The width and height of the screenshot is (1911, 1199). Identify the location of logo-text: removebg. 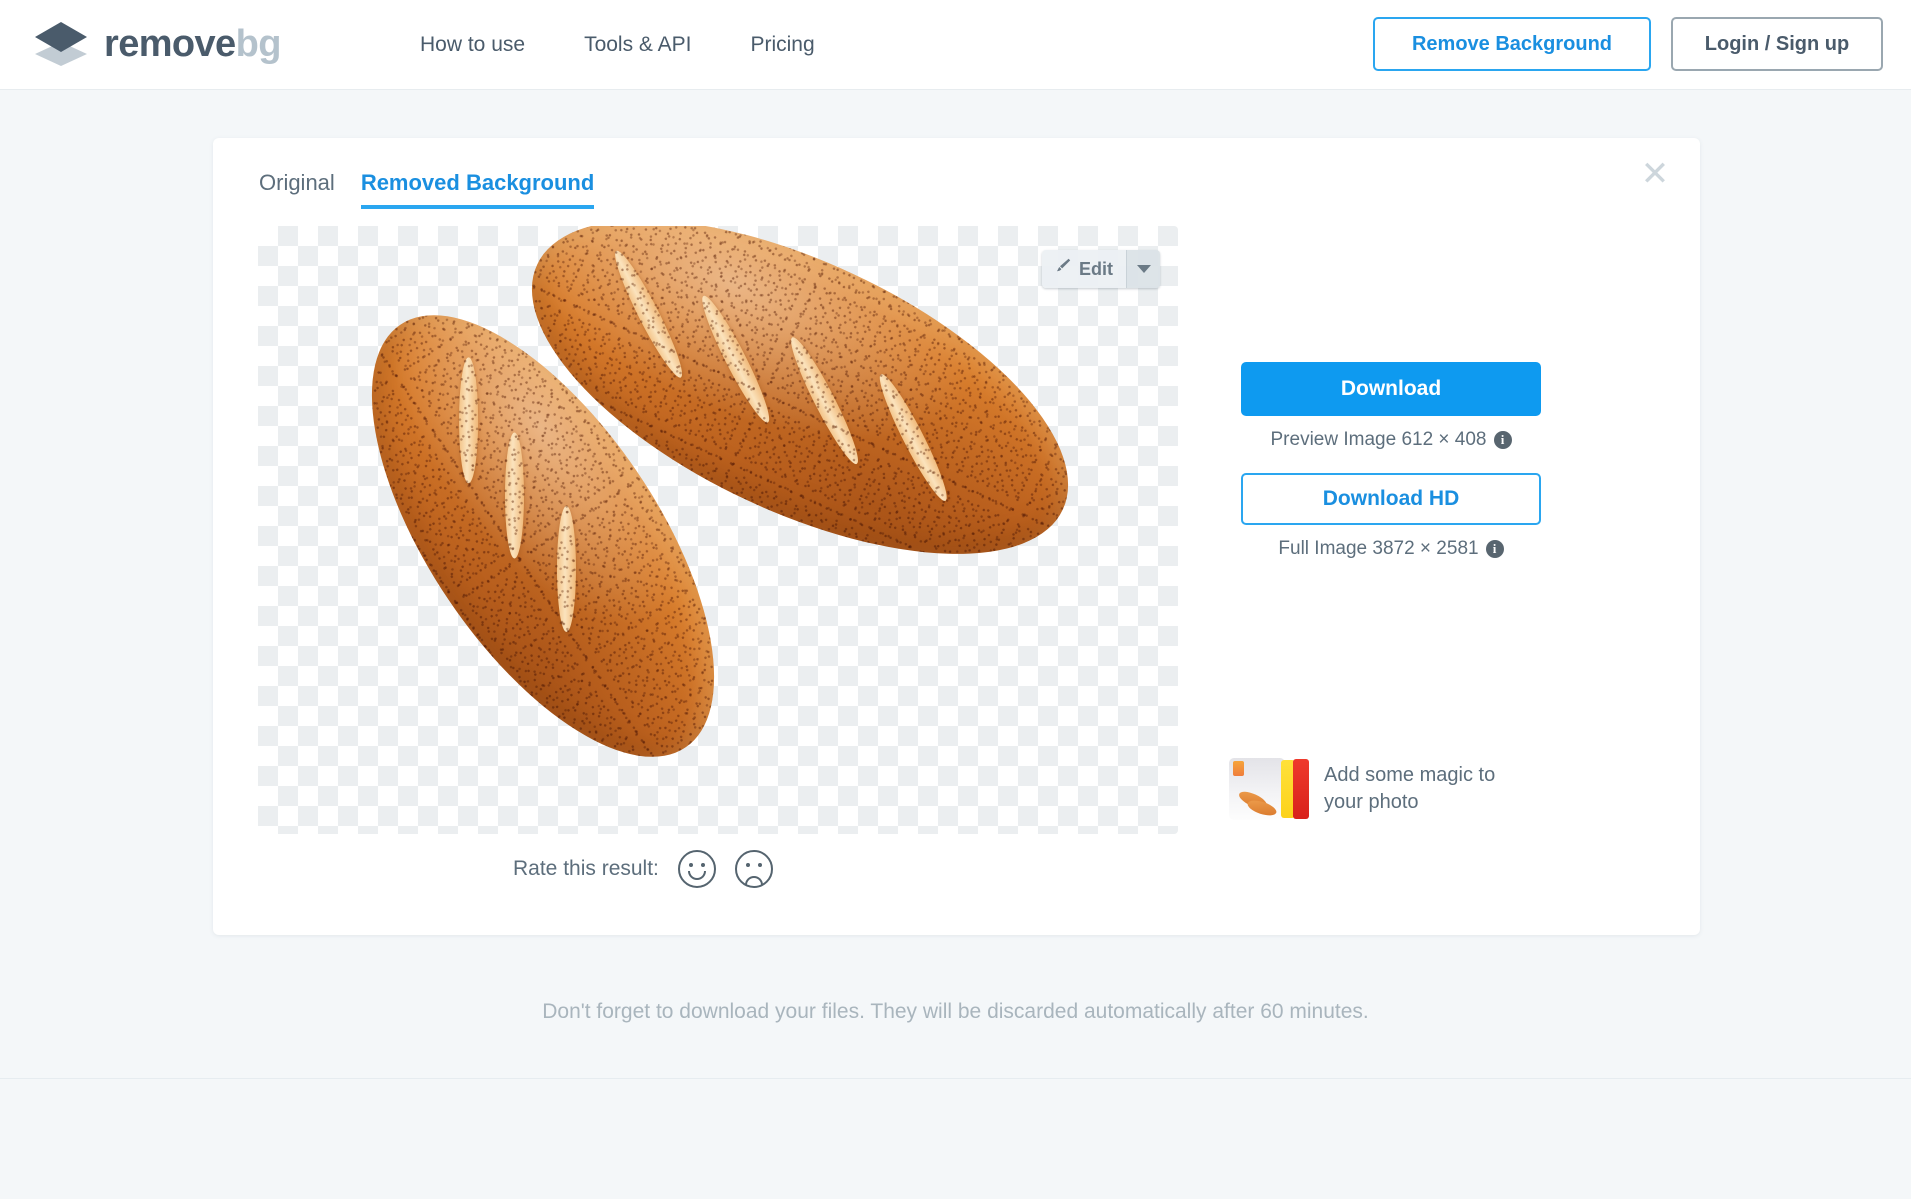
(192, 44).